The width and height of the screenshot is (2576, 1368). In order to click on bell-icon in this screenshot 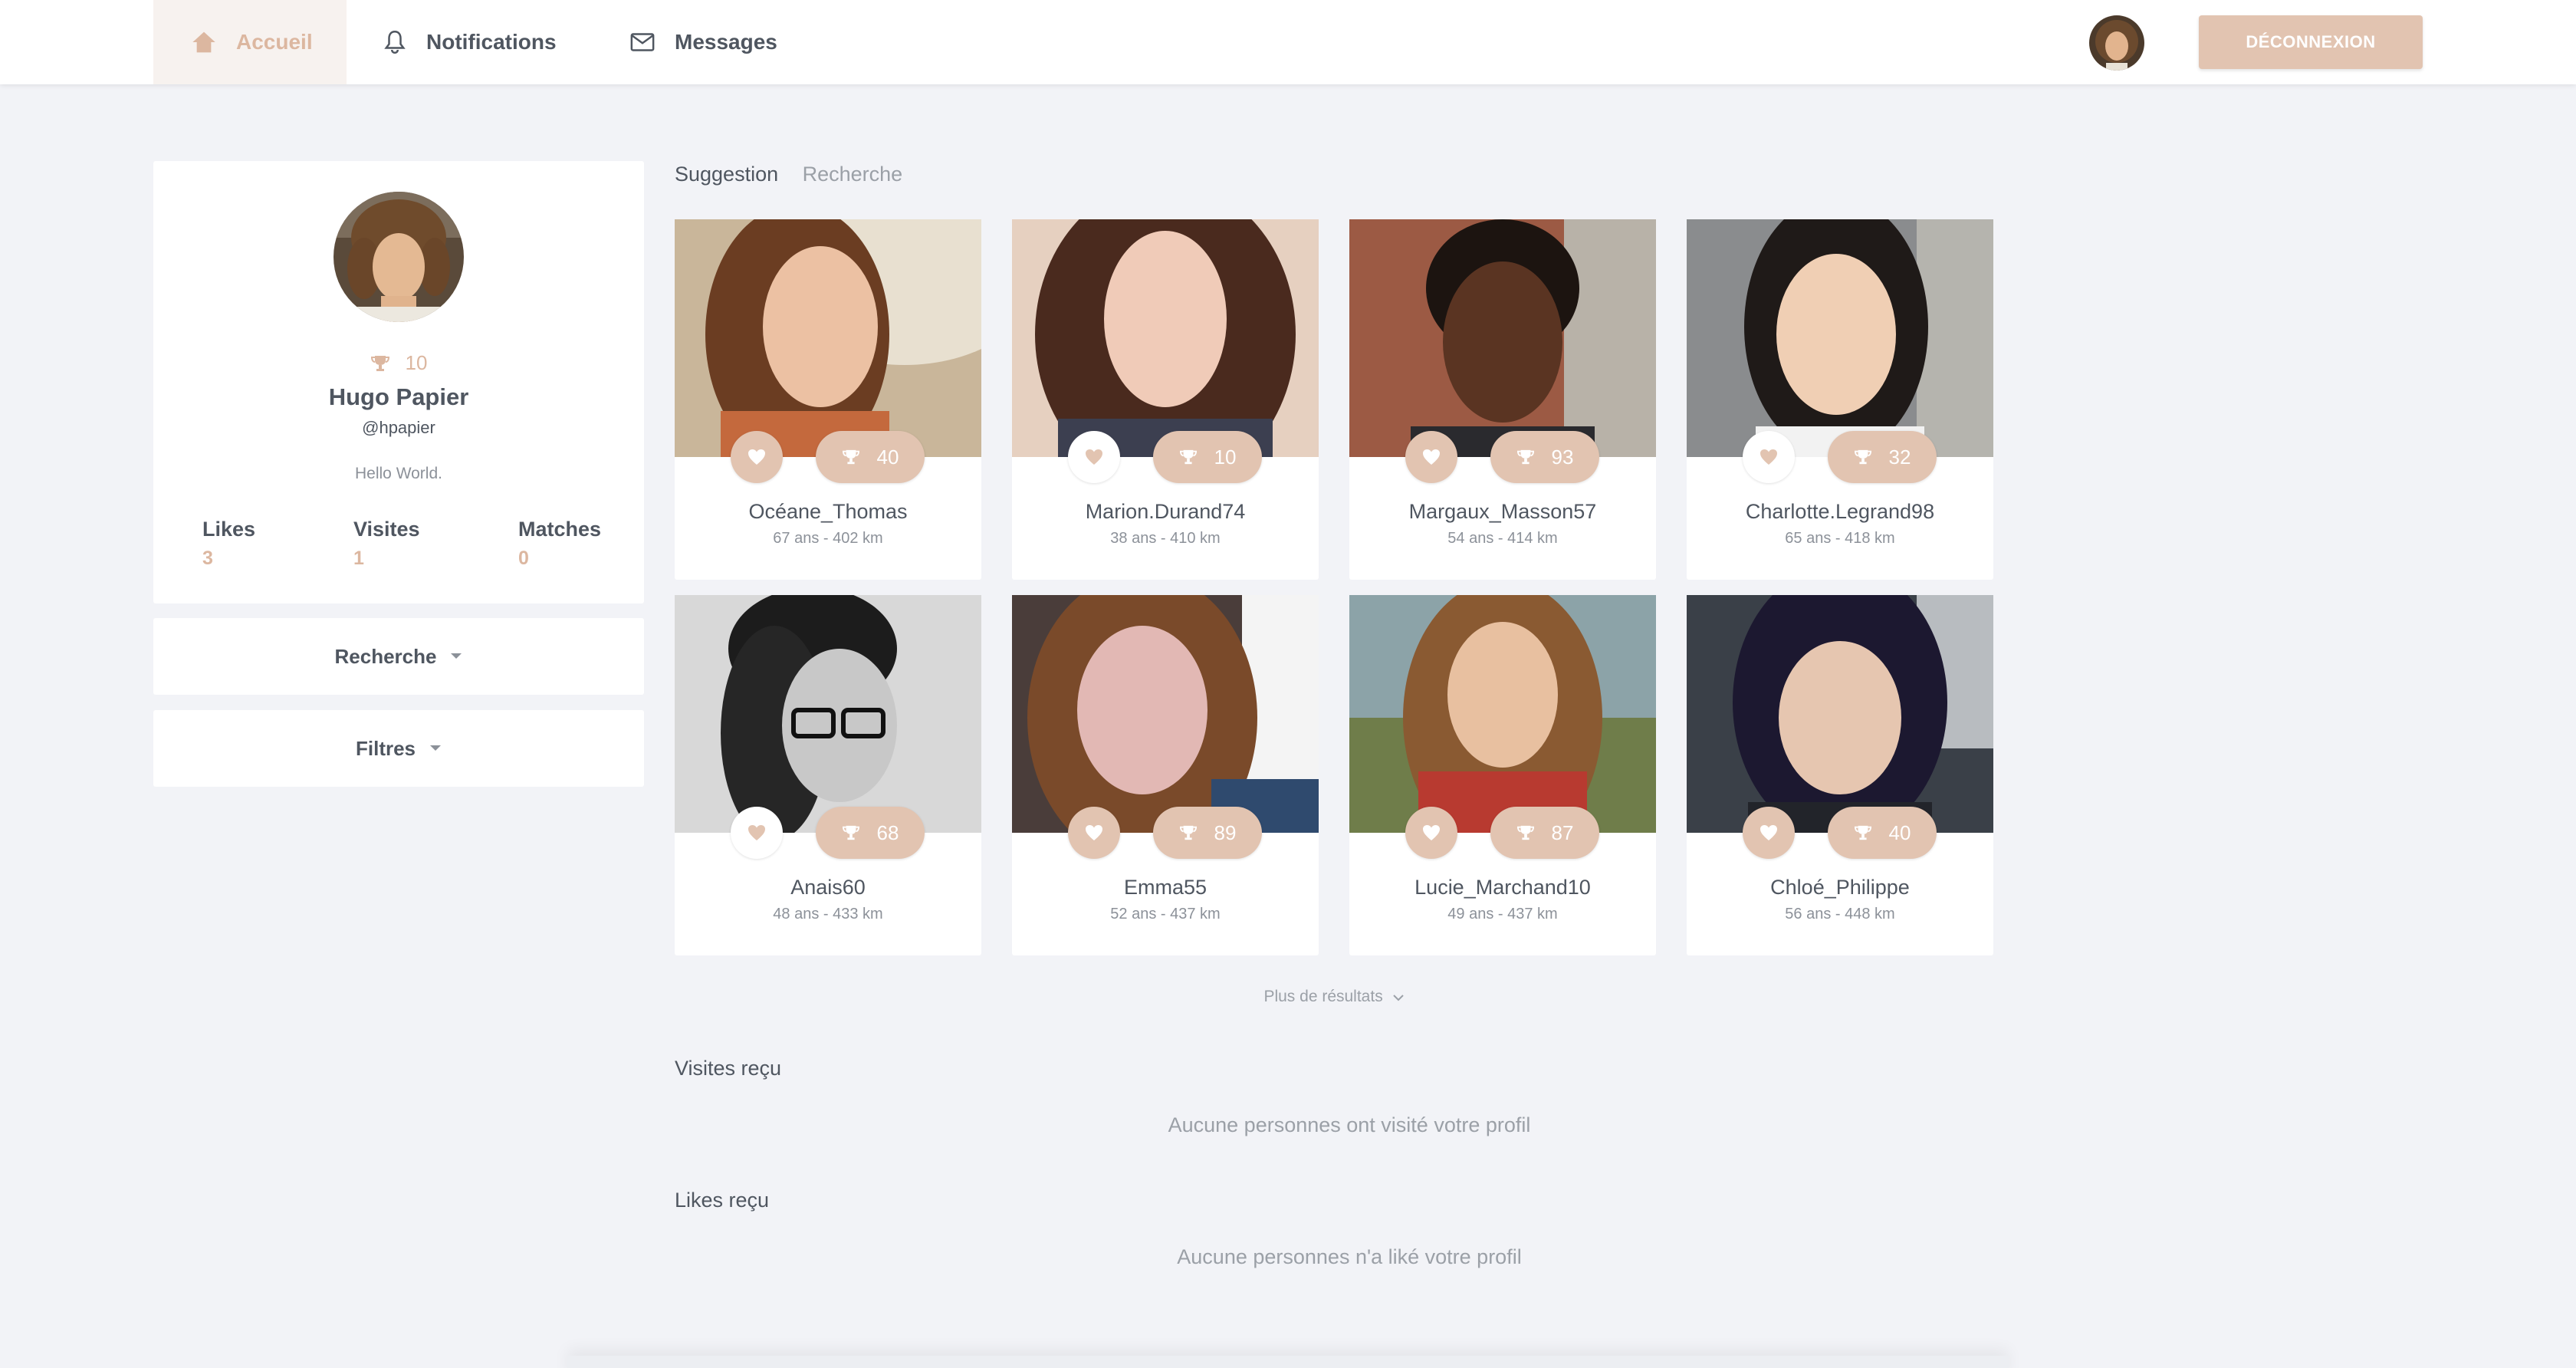, I will do `click(395, 42)`.